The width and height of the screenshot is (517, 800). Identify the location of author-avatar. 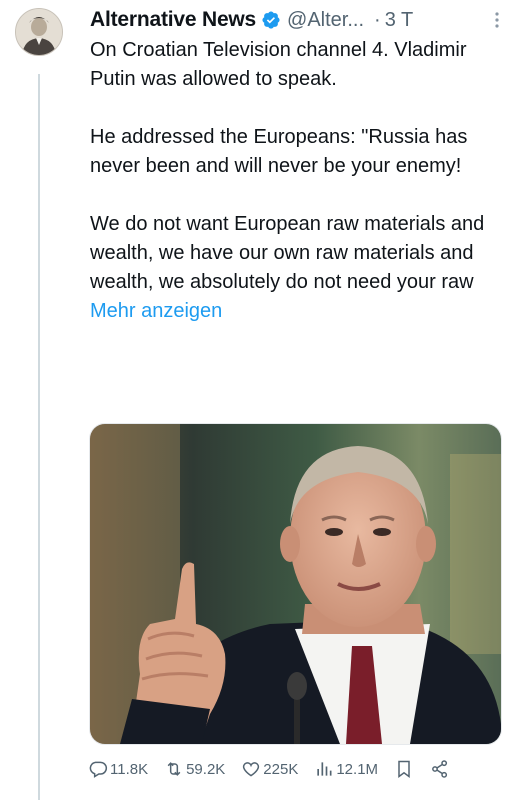
(39, 32).